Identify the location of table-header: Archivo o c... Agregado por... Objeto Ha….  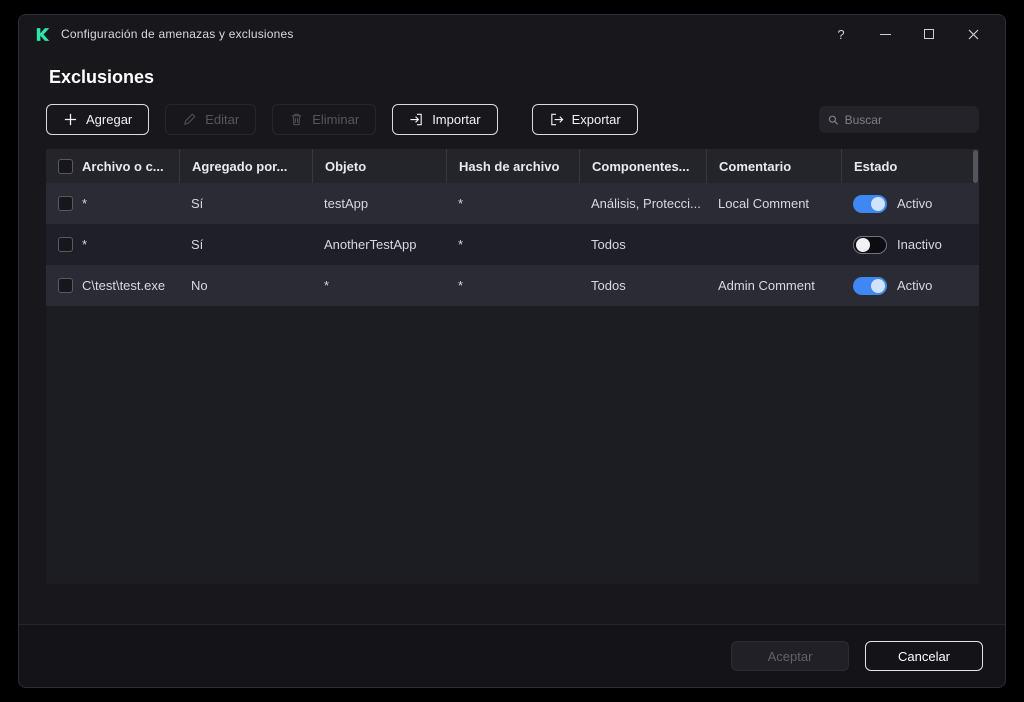
(512, 166).